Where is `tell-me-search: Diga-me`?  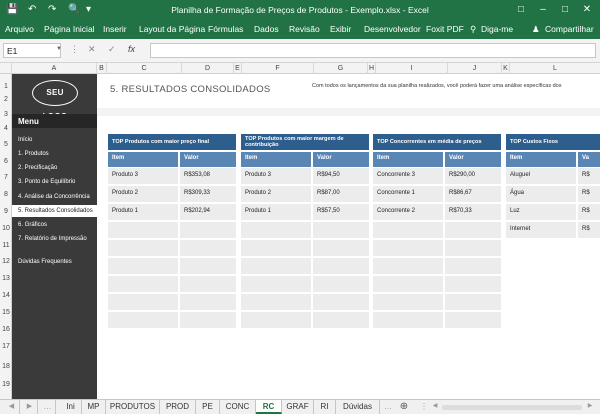
tell-me-search: Diga-me is located at coordinates (497, 29).